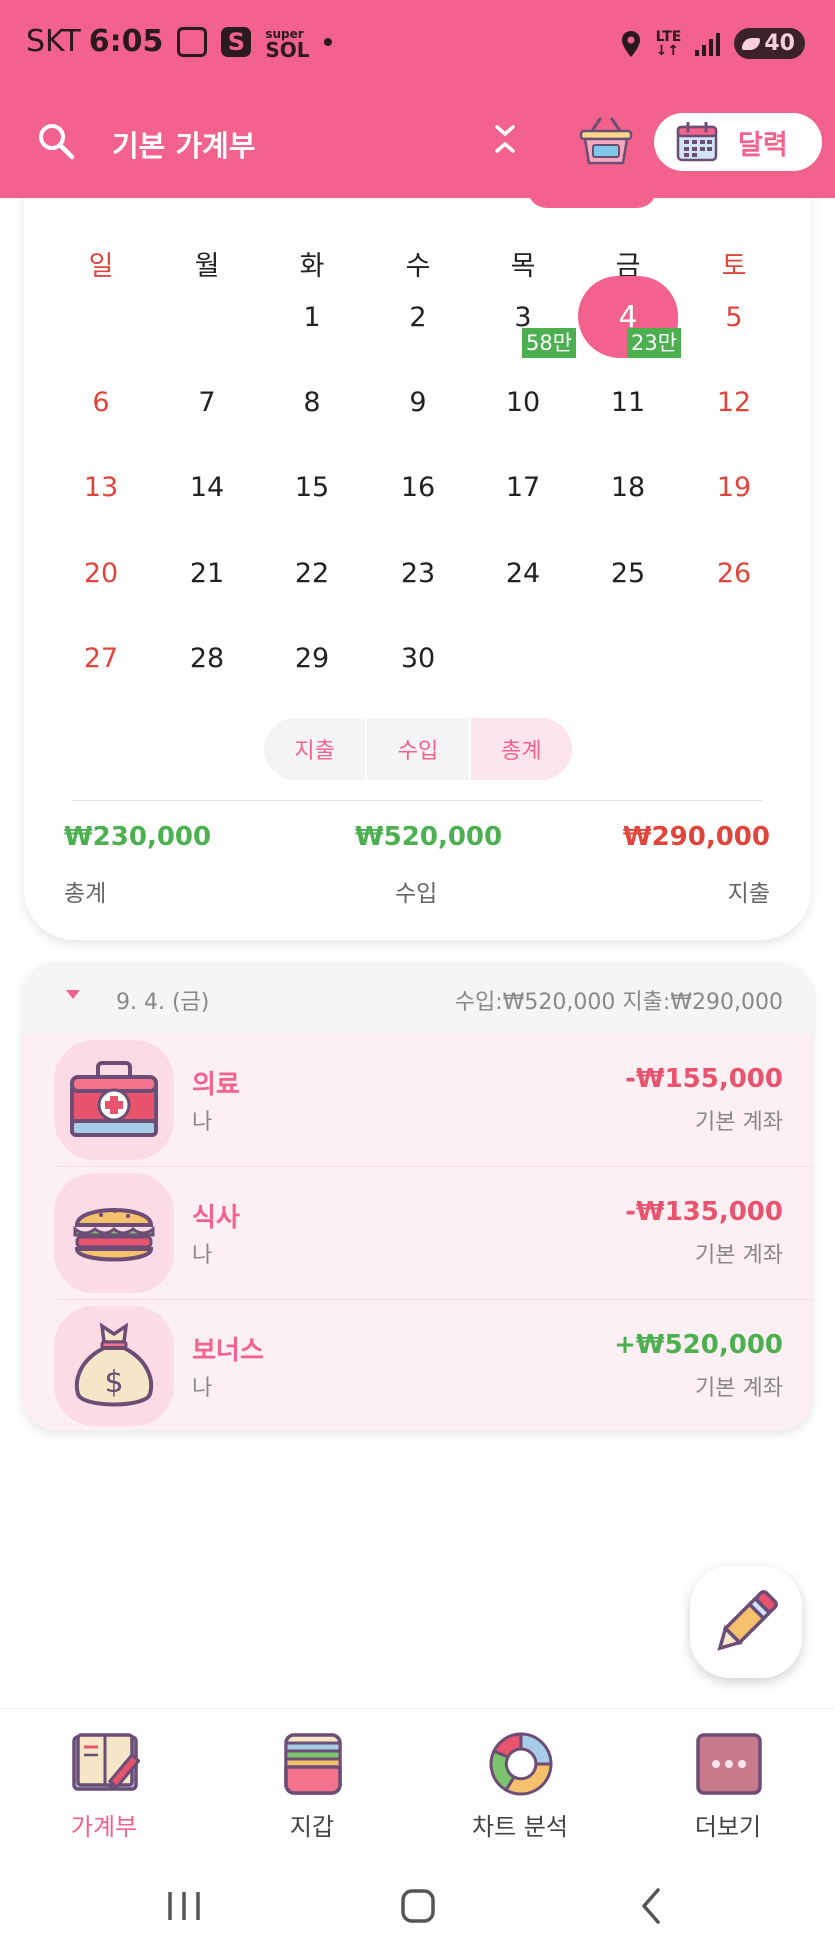  Describe the element at coordinates (312, 658) in the screenshot. I see `calendar-day-29: 29` at that location.